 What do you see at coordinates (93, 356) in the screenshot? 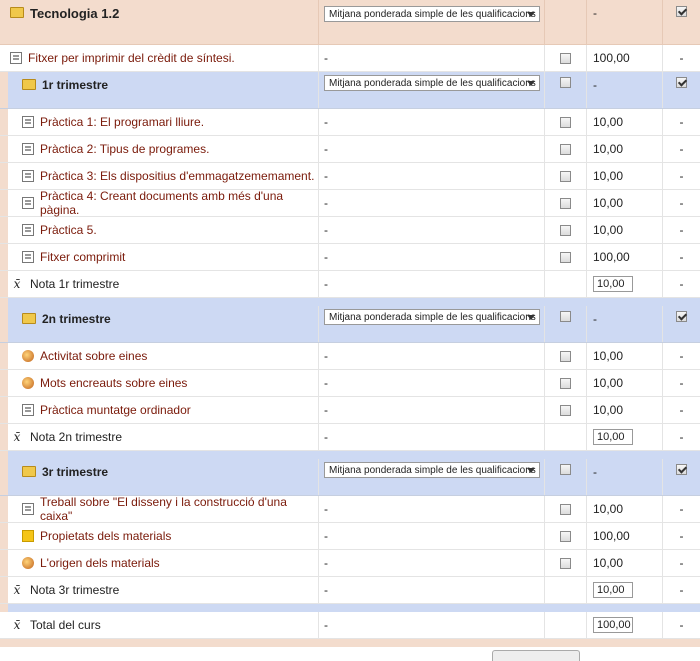
I see `item-name-link: Activitat sobre eines` at bounding box center [93, 356].